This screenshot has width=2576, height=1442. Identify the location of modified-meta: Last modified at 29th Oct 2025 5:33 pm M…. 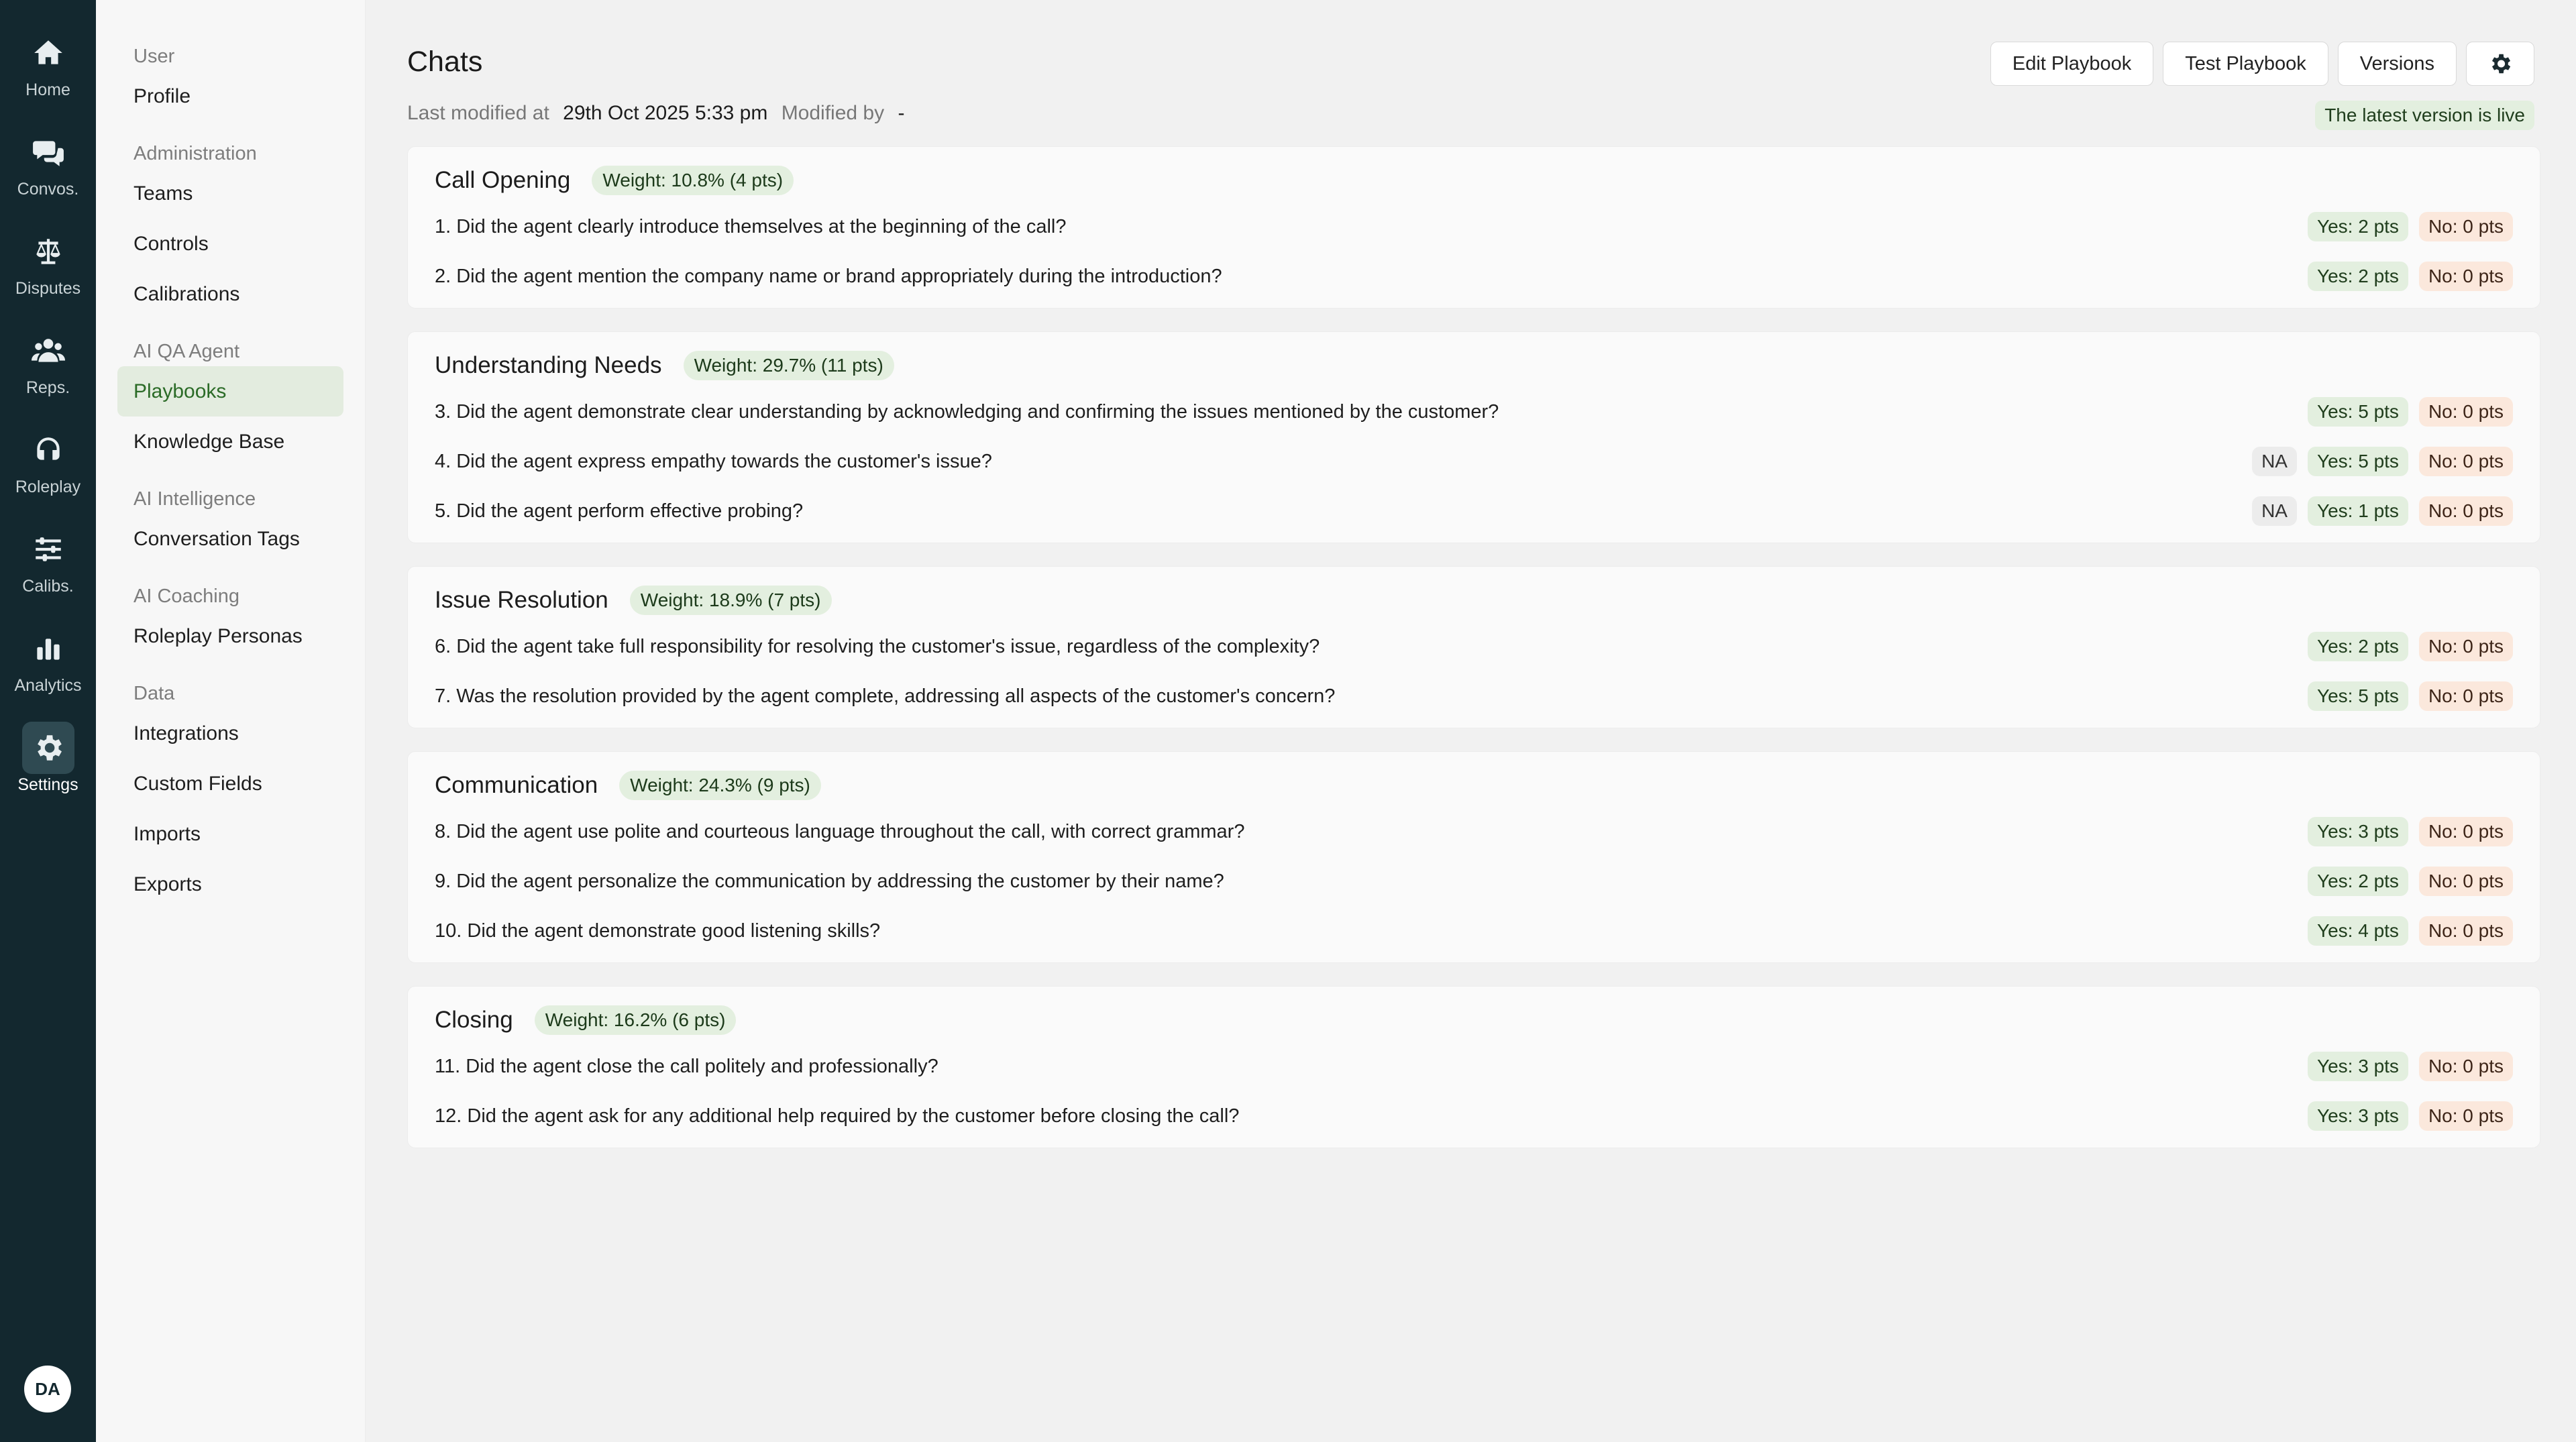
(659, 113).